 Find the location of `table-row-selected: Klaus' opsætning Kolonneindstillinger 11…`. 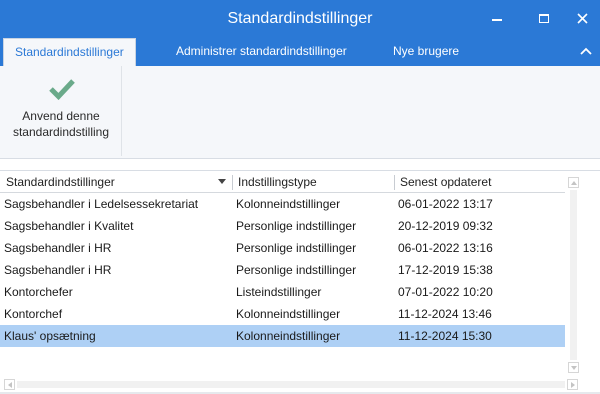

table-row-selected: Klaus' opsætning Kolonneindstillinger 11… is located at coordinates (289, 336).